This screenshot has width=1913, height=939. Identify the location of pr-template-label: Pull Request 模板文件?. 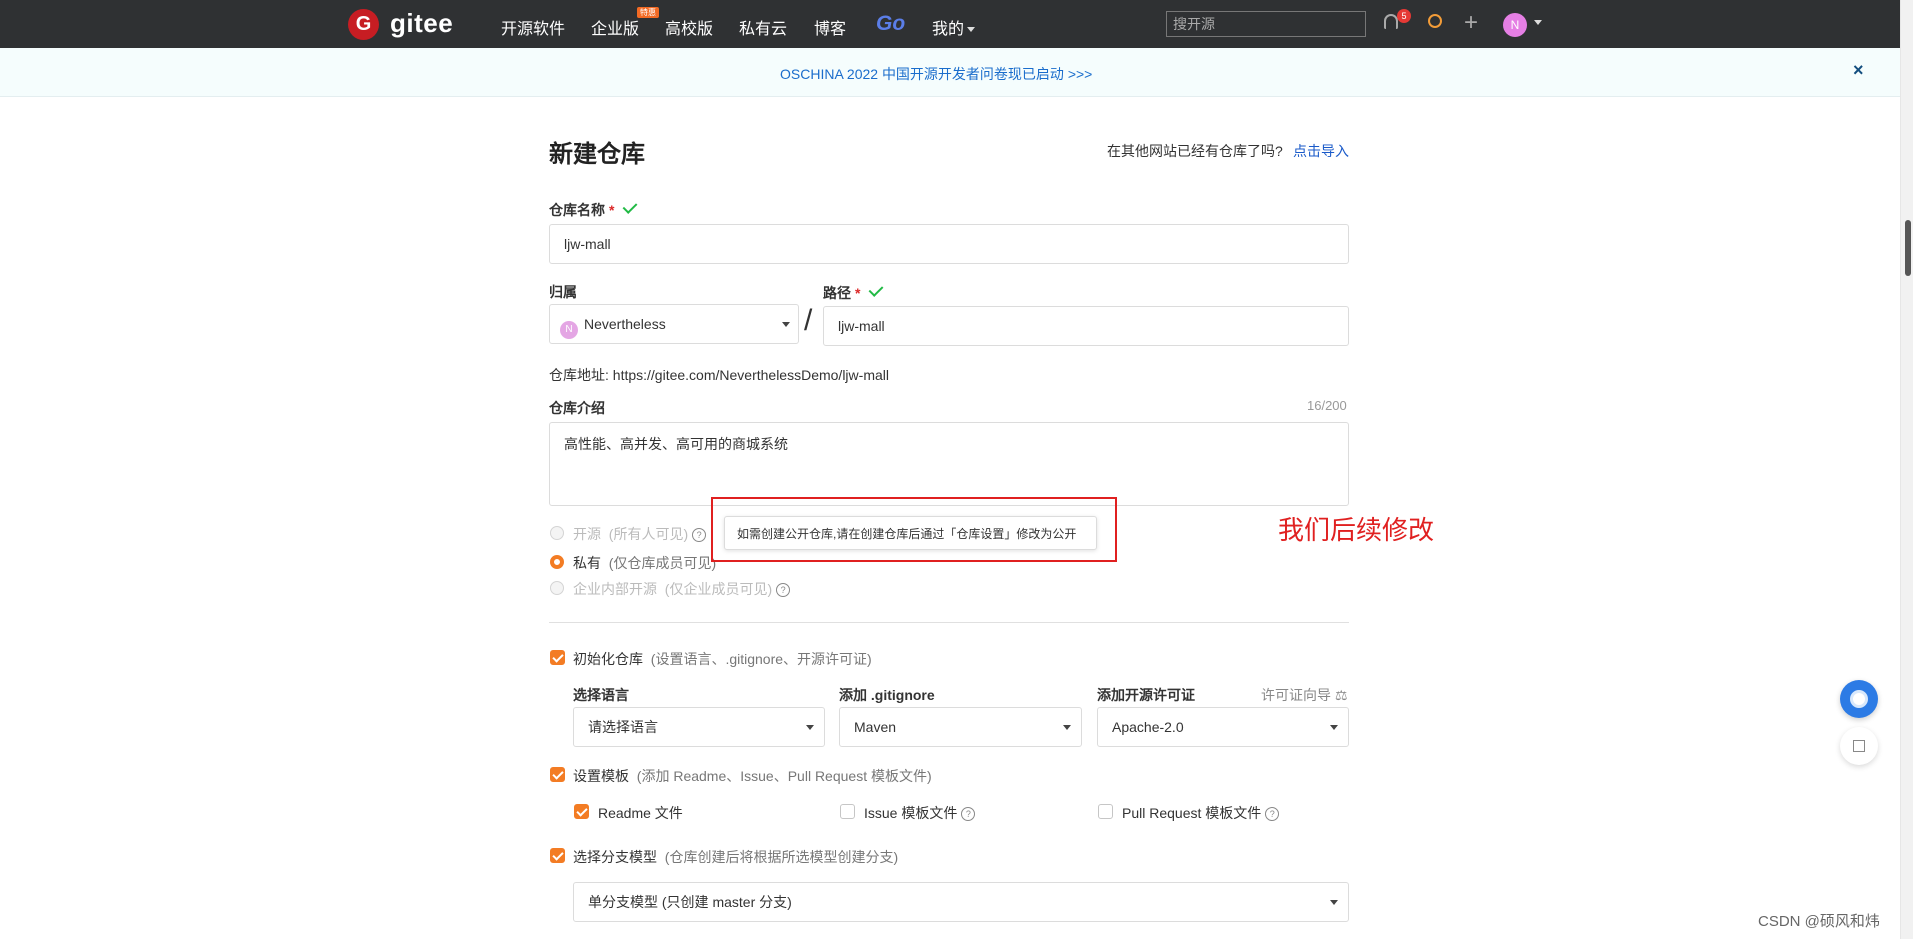
(1201, 813).